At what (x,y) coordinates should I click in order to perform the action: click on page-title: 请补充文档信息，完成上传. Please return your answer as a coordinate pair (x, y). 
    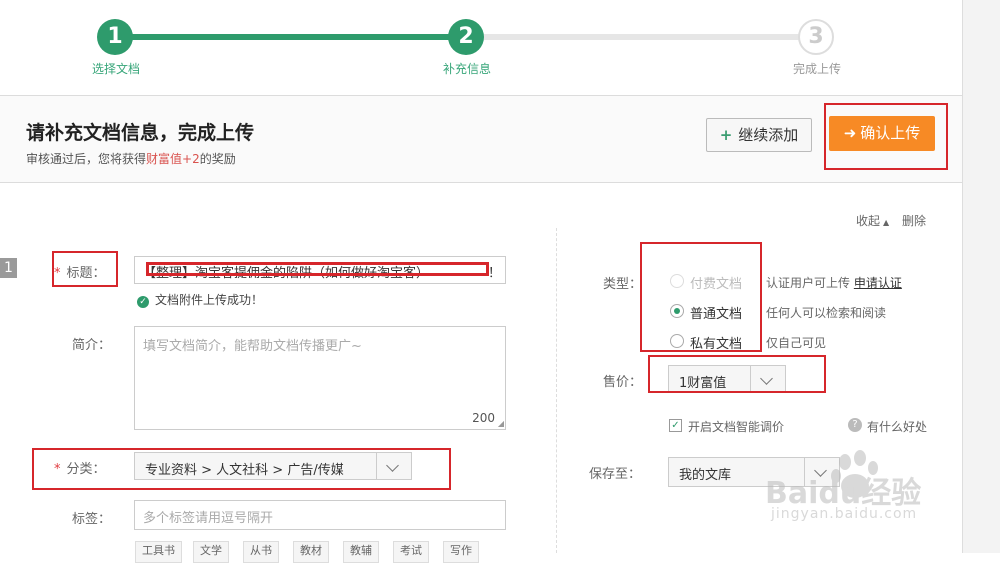
    Looking at the image, I should click on (140, 133).